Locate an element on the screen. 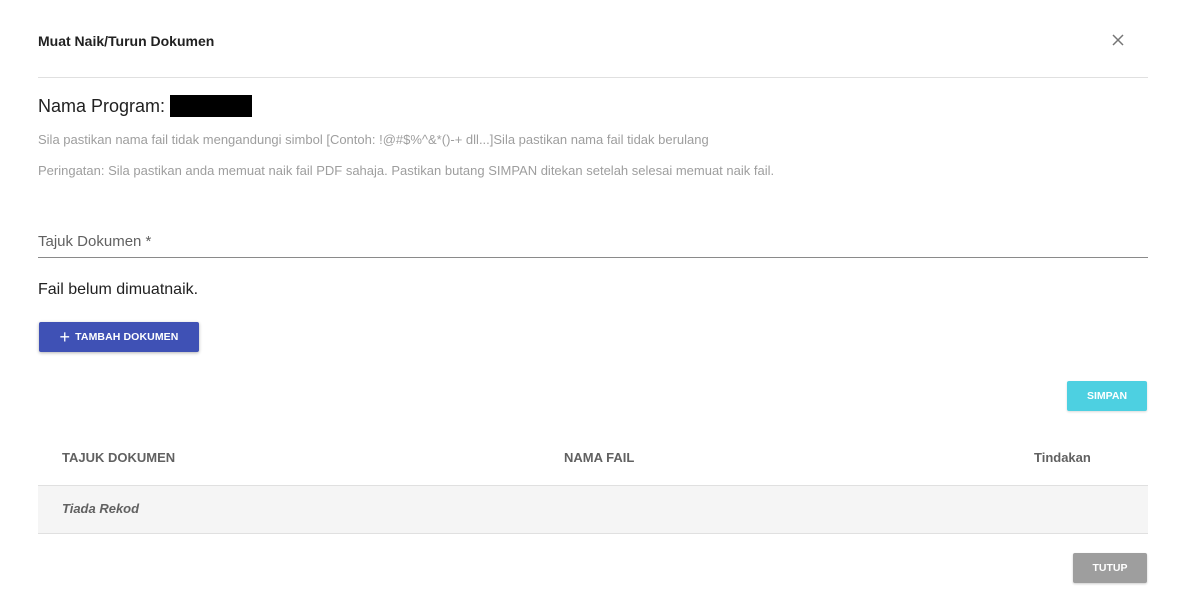 The height and width of the screenshot is (600, 1187). column-header-action: Tindakan is located at coordinates (1062, 457).